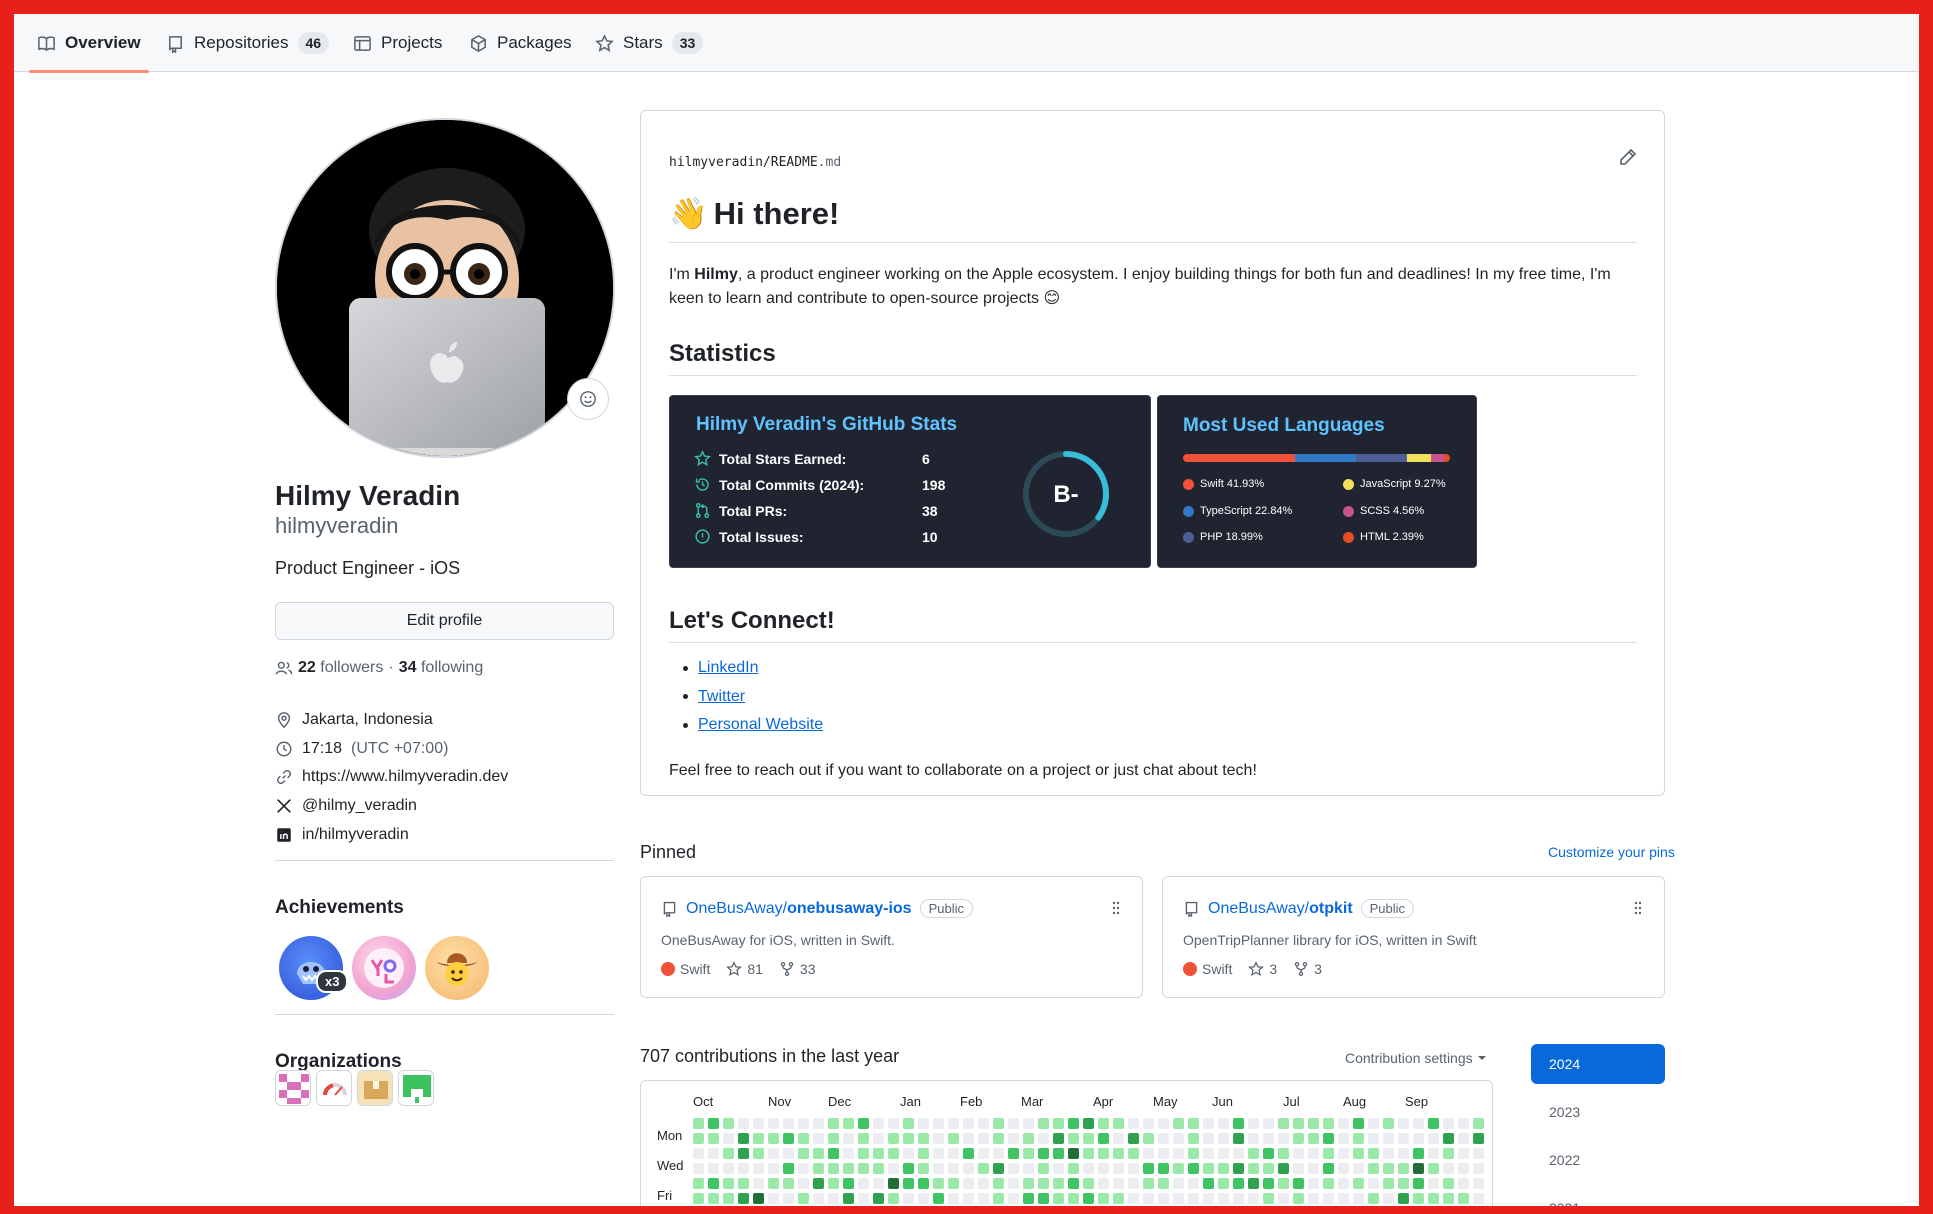 The height and width of the screenshot is (1214, 1933). Describe the element at coordinates (520, 43) in the screenshot. I see `tab-packages: Packages` at that location.